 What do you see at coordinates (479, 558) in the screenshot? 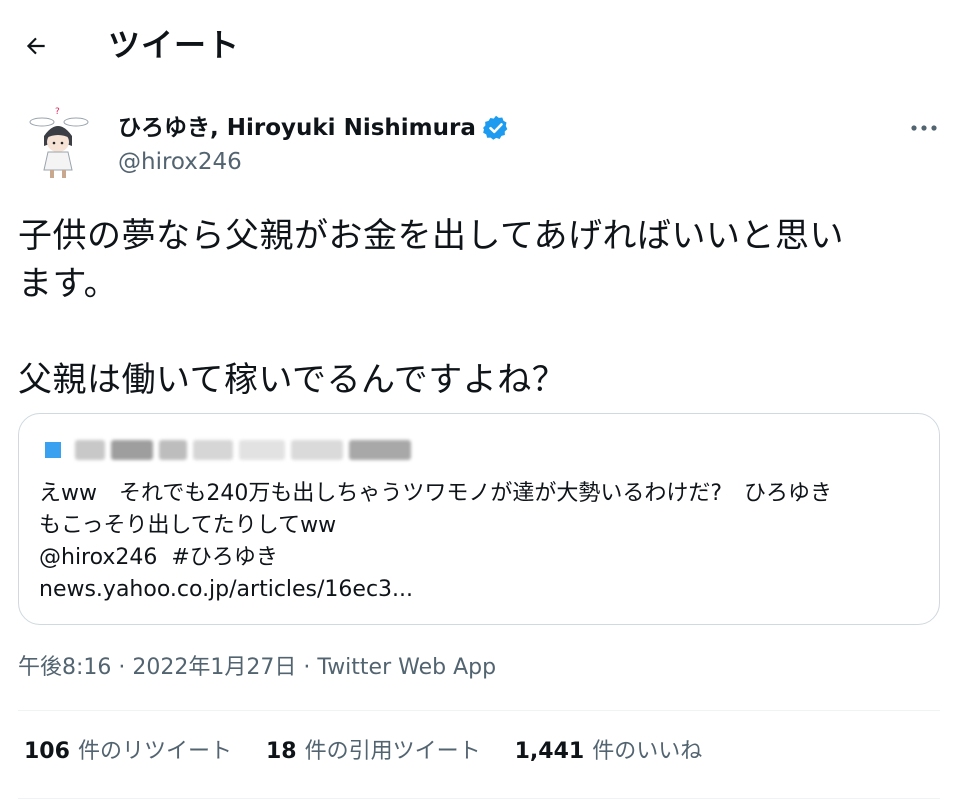
I see `quoted-tags-line: @hirox246 #ひろゆき` at bounding box center [479, 558].